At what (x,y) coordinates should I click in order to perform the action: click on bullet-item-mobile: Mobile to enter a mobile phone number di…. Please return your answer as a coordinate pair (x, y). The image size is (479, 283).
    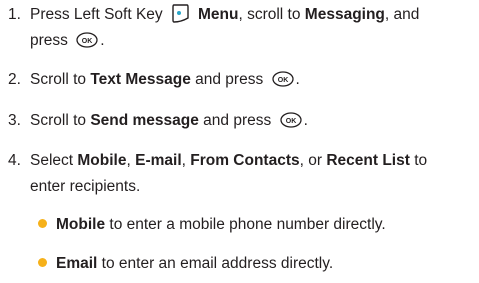
    Looking at the image, I should click on (212, 224).